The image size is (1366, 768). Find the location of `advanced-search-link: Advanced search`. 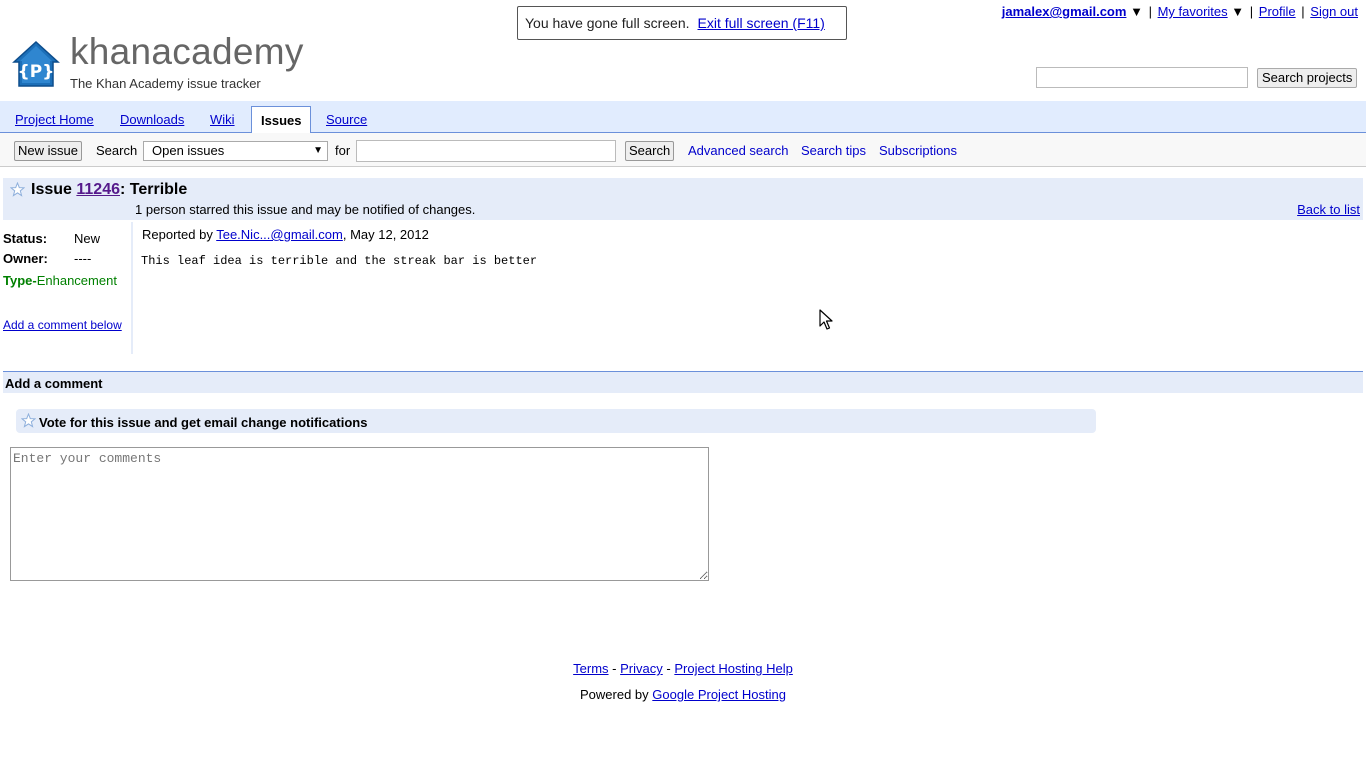

advanced-search-link: Advanced search is located at coordinates (738, 150).